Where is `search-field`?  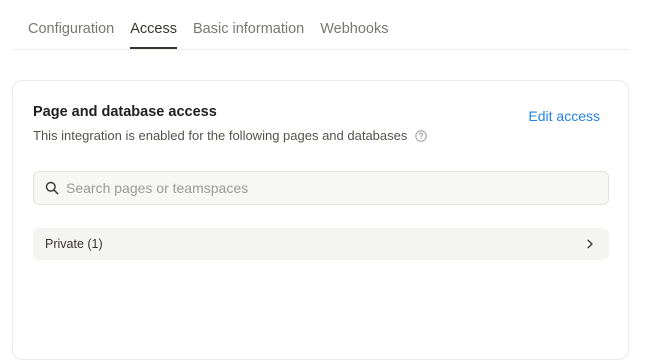
search-field is located at coordinates (321, 188).